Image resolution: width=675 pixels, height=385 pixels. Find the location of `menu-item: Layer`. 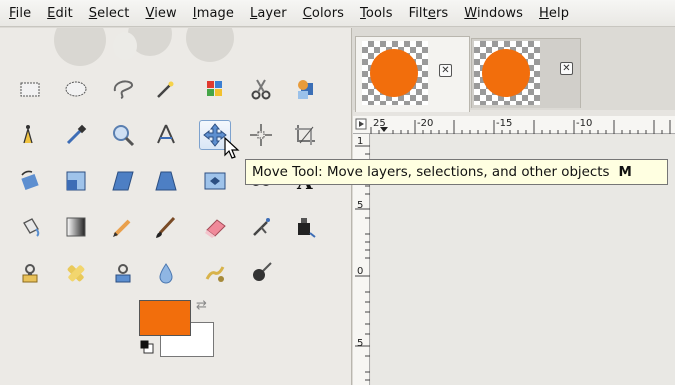

menu-item: Layer is located at coordinates (268, 13).